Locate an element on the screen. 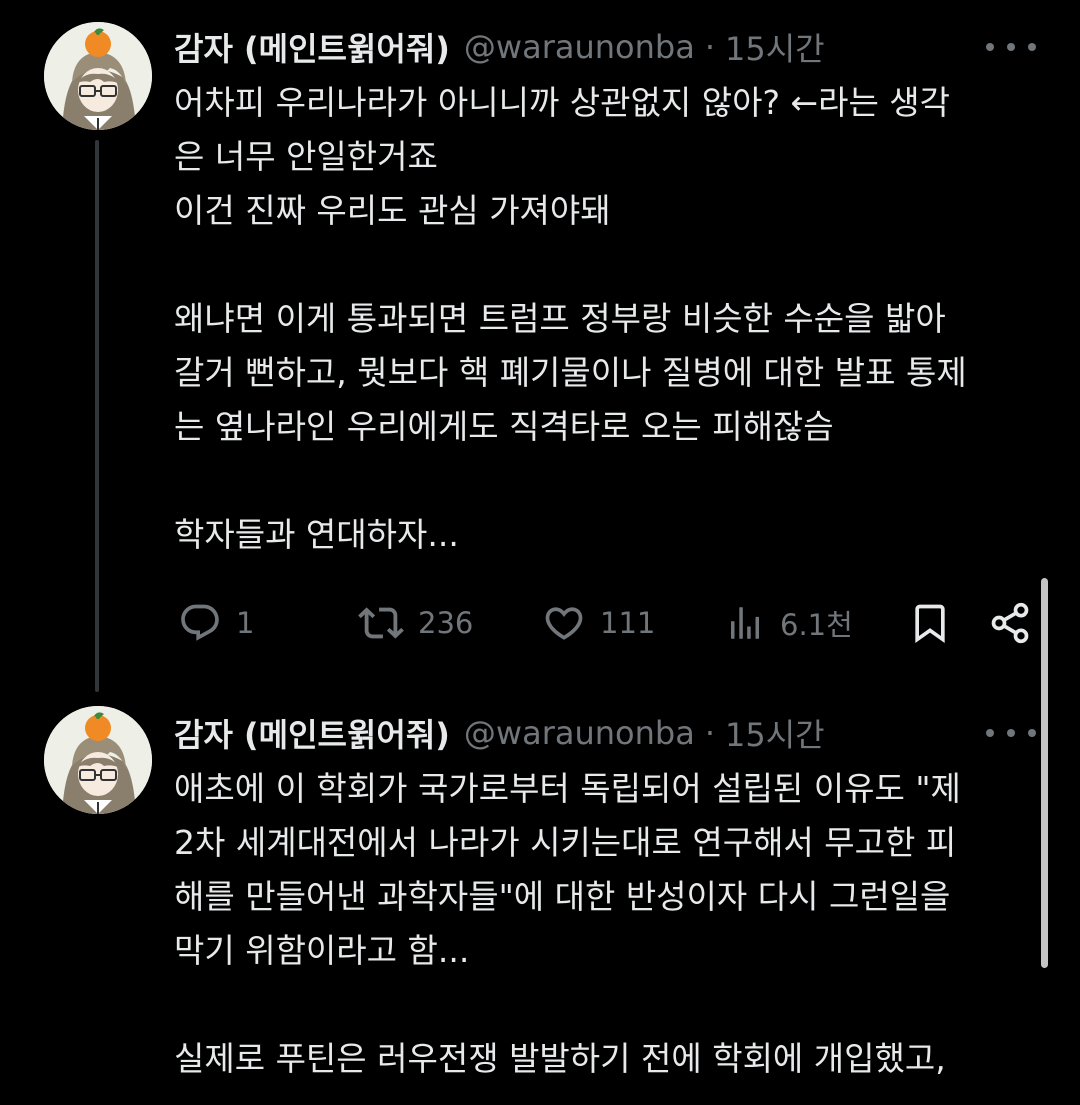 This screenshot has width=1080, height=1105. reply-icon is located at coordinates (200, 622).